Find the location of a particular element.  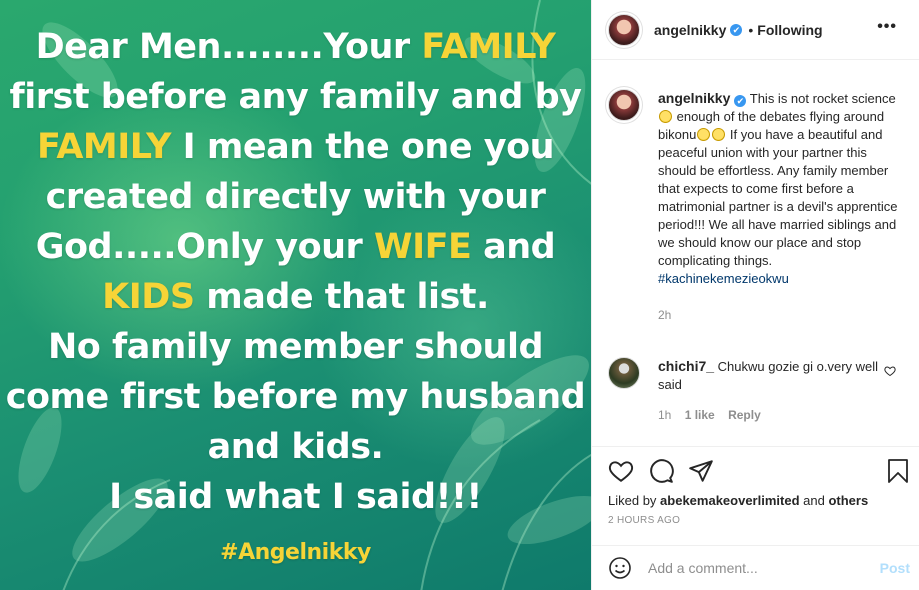

post-line-segment: first before any family and by is located at coordinates (295, 97).